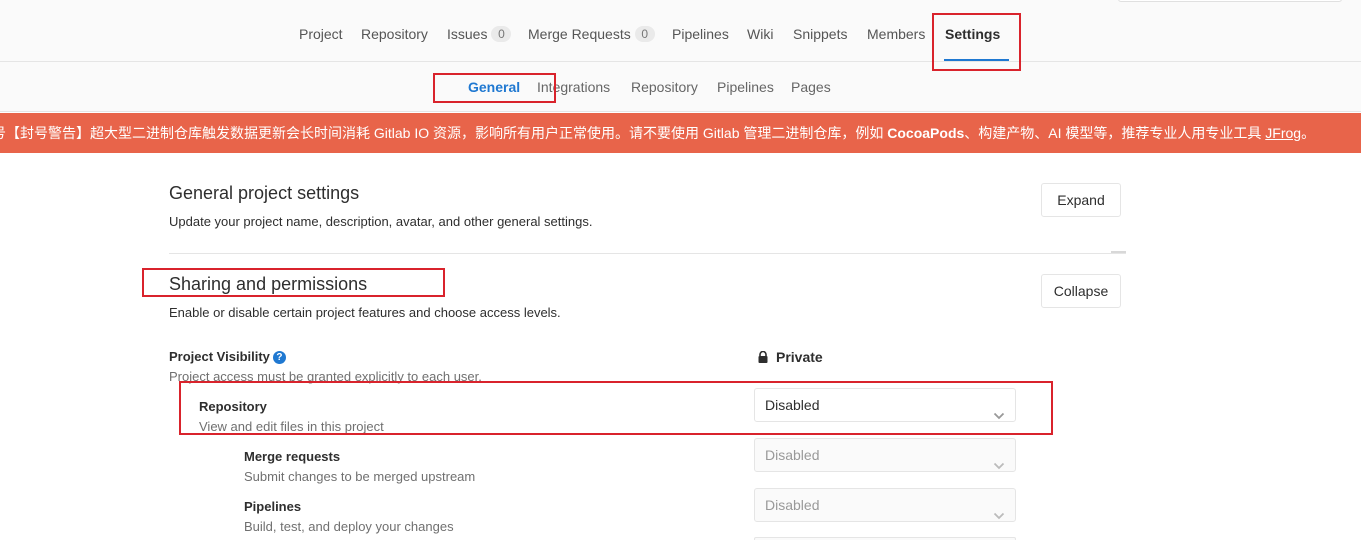 The height and width of the screenshot is (540, 1361). What do you see at coordinates (219, 356) in the screenshot?
I see `visibility-label-text: Project Visibility` at bounding box center [219, 356].